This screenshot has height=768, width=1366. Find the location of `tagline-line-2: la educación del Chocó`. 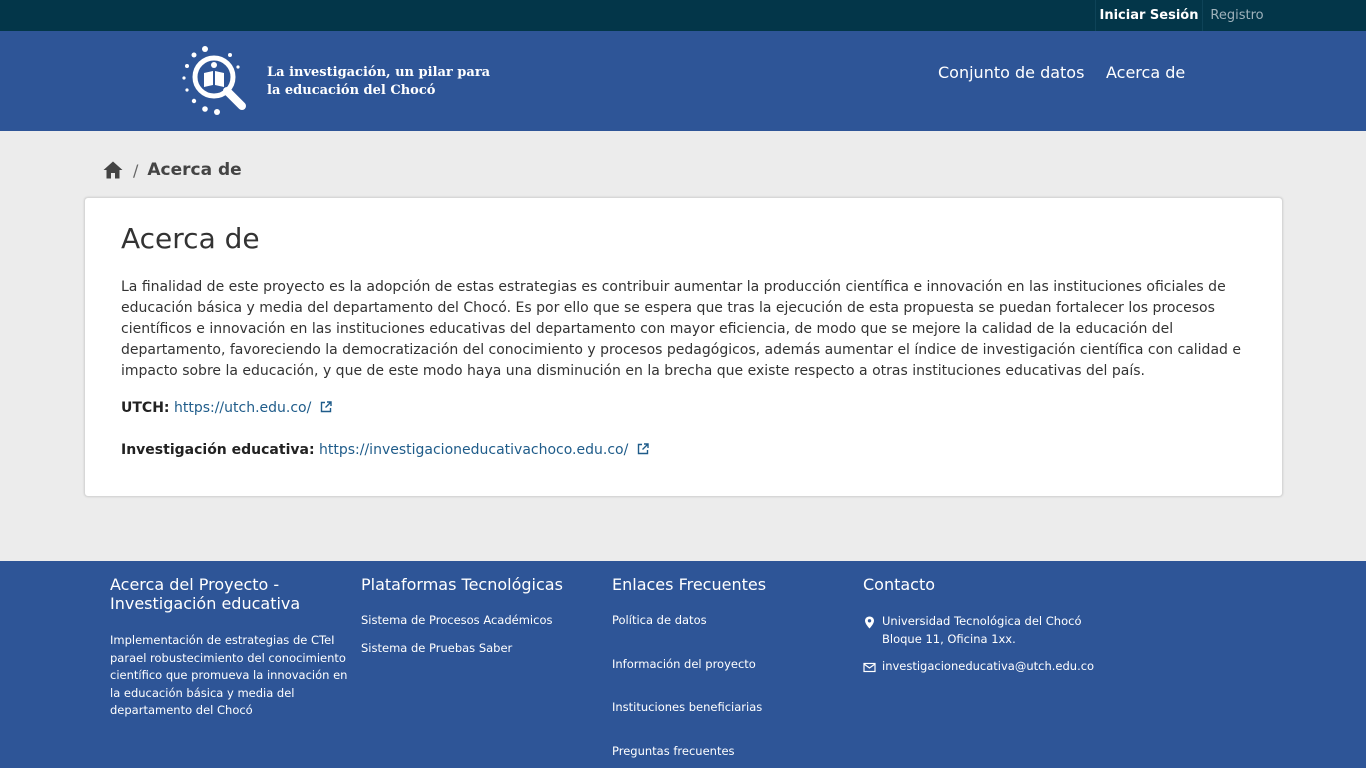

tagline-line-2: la educación del Chocó is located at coordinates (351, 90).